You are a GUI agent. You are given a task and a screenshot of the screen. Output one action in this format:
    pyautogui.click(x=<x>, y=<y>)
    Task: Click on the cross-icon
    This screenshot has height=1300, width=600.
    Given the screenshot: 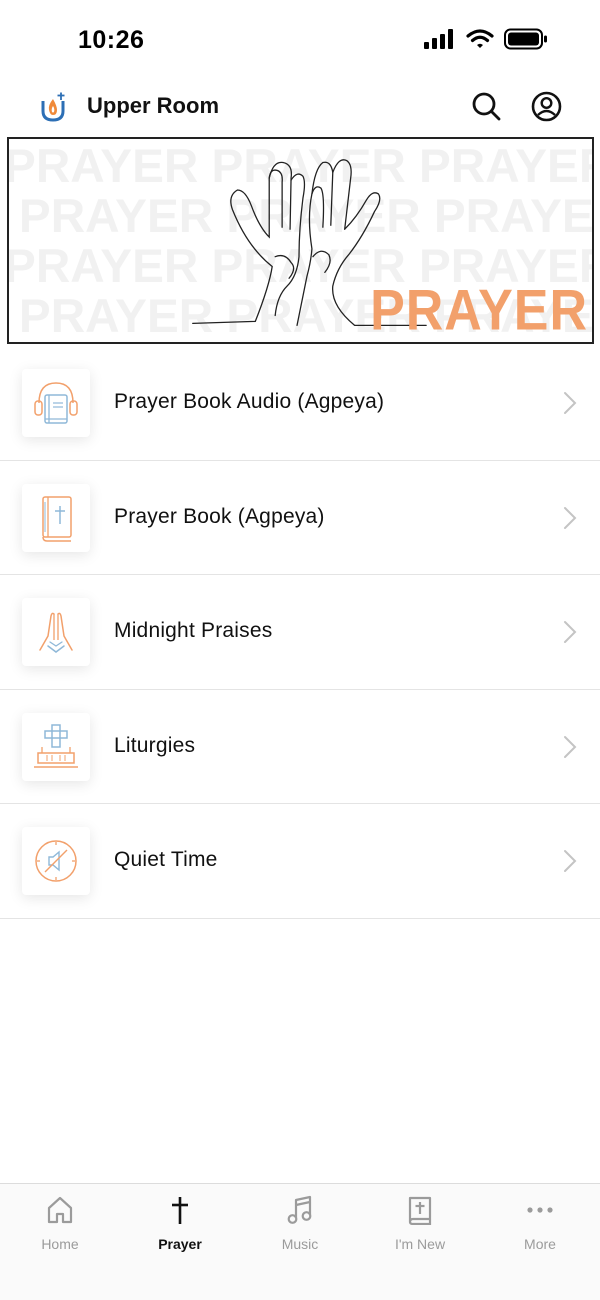 What is the action you would take?
    pyautogui.click(x=180, y=1210)
    